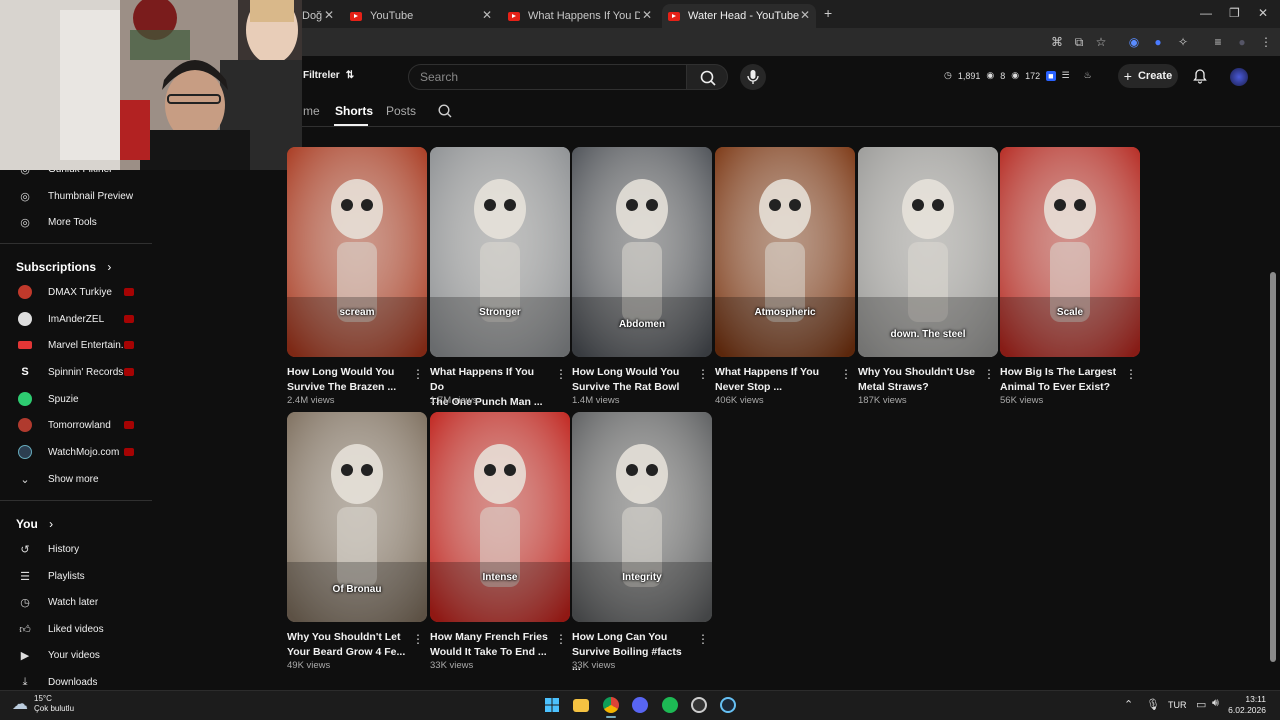 The image size is (1280, 720). I want to click on sidebar-item-history: ↺ History, so click(77, 549).